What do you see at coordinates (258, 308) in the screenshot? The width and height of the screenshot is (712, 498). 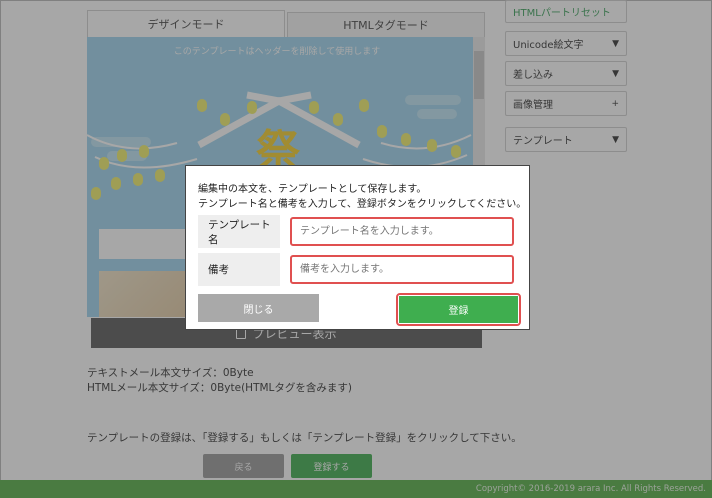 I see `close-button: 閉じる` at bounding box center [258, 308].